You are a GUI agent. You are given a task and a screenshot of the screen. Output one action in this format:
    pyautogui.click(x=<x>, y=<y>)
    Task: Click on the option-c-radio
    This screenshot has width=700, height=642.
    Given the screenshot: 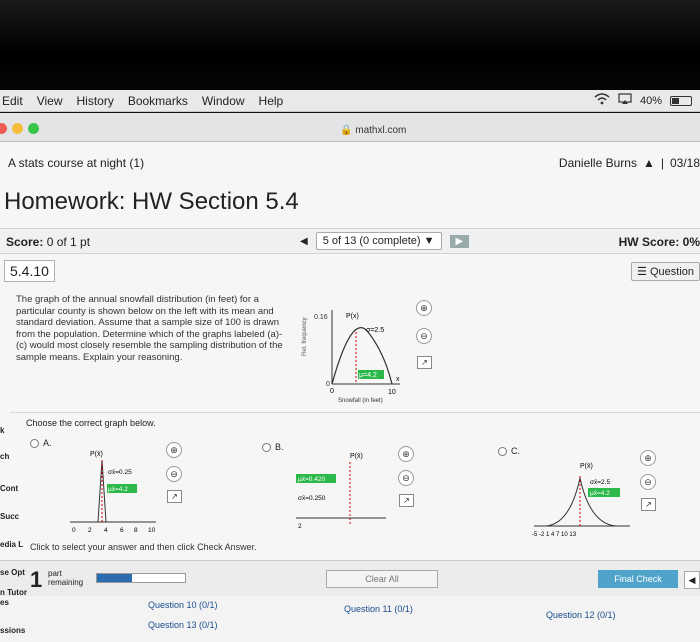 What is the action you would take?
    pyautogui.click(x=502, y=451)
    